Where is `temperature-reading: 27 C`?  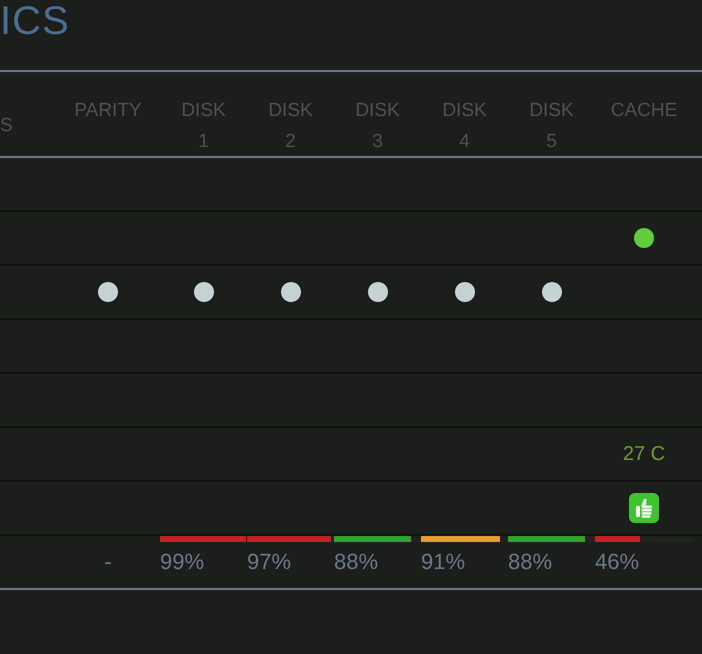 temperature-reading: 27 C is located at coordinates (644, 454).